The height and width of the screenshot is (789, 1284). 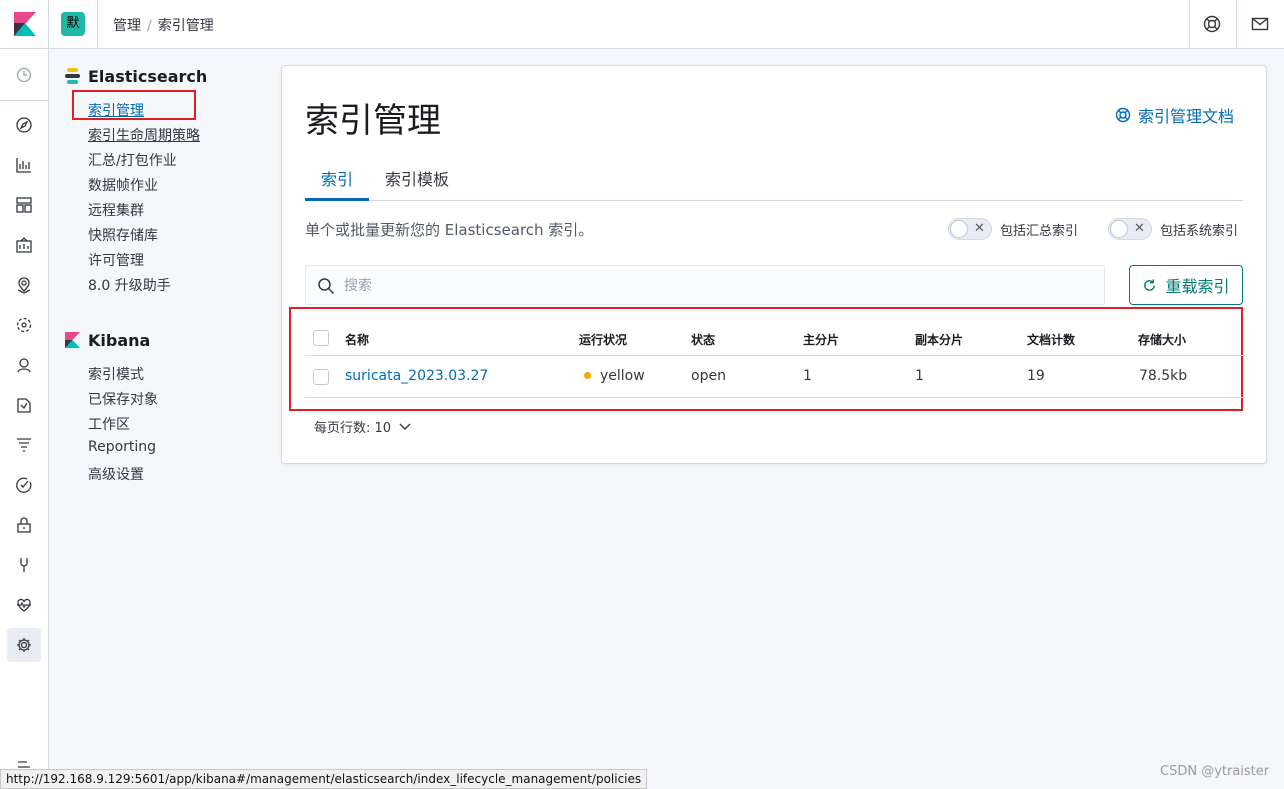 I want to click on kibana-logo-icon, so click(x=25, y=24).